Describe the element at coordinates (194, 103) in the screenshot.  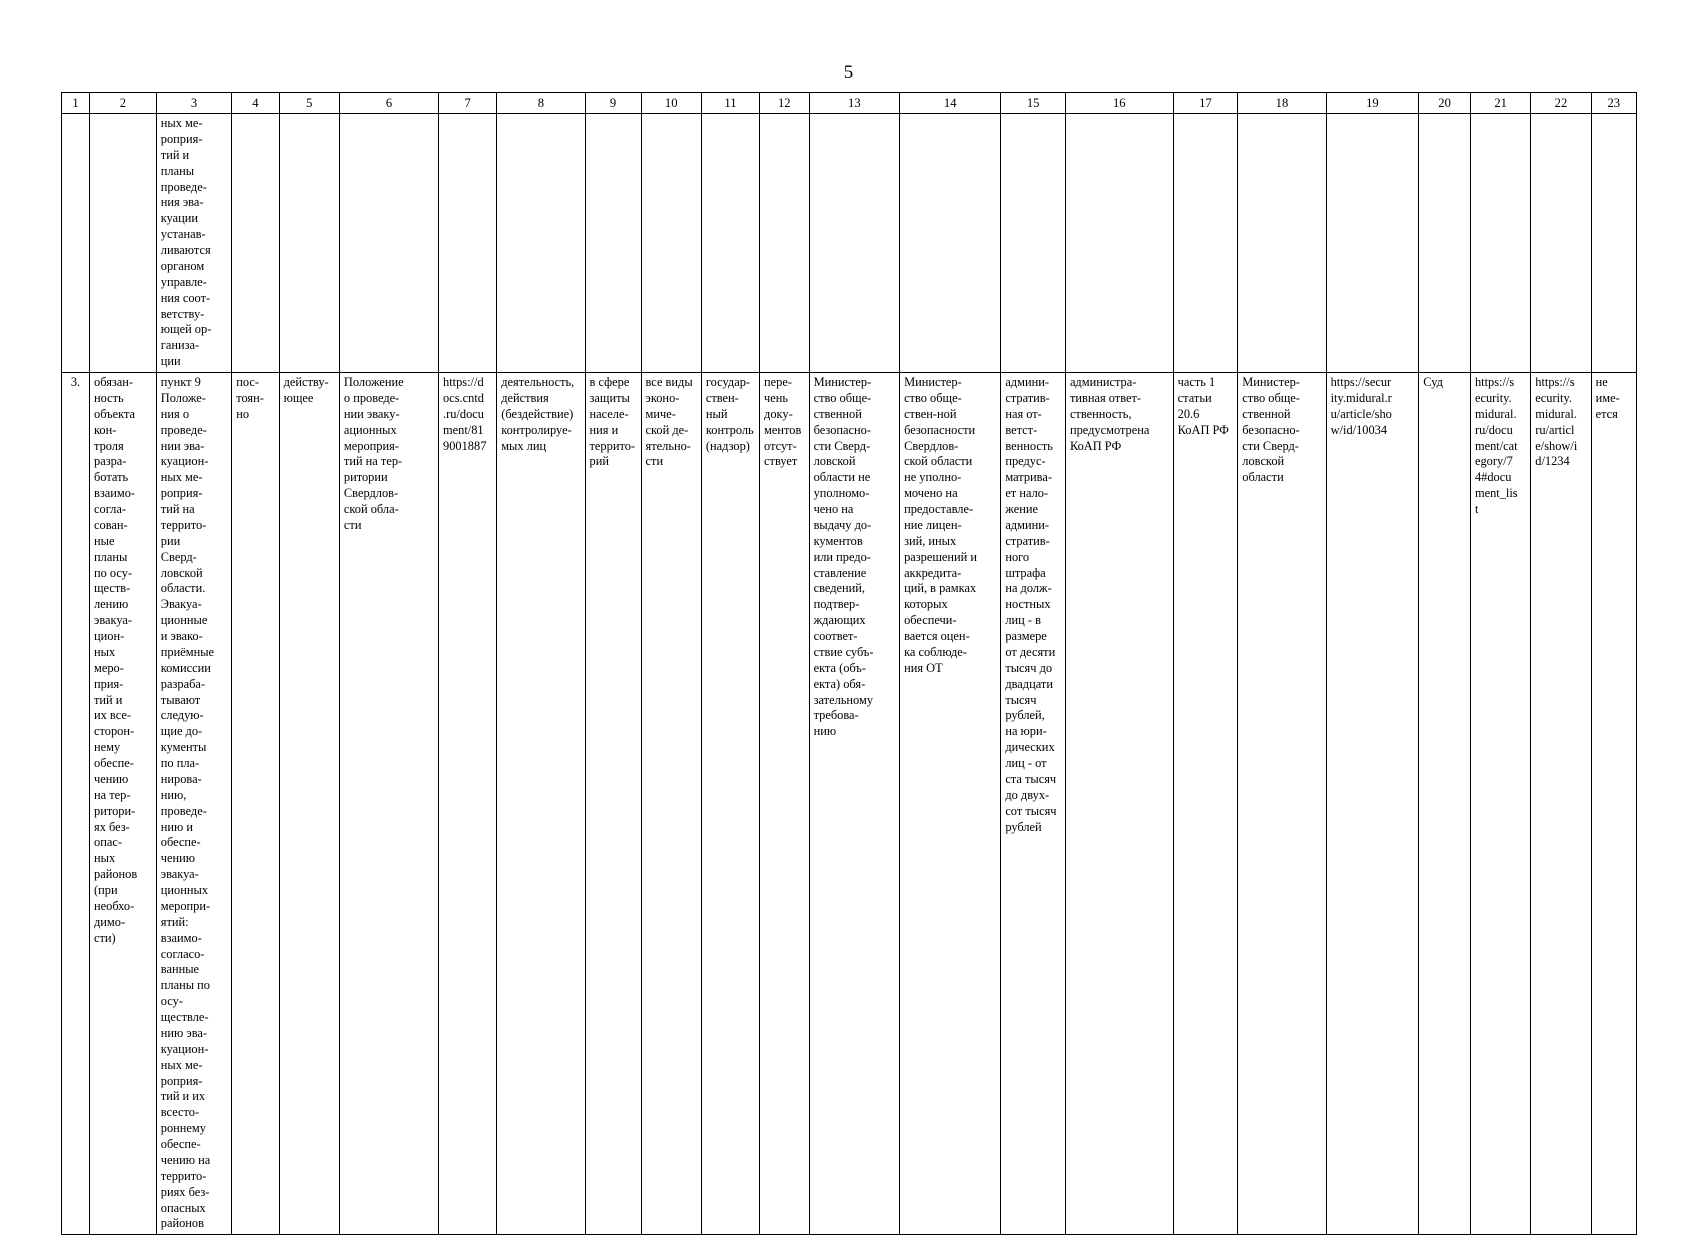
I see `column-header-3: 3` at that location.